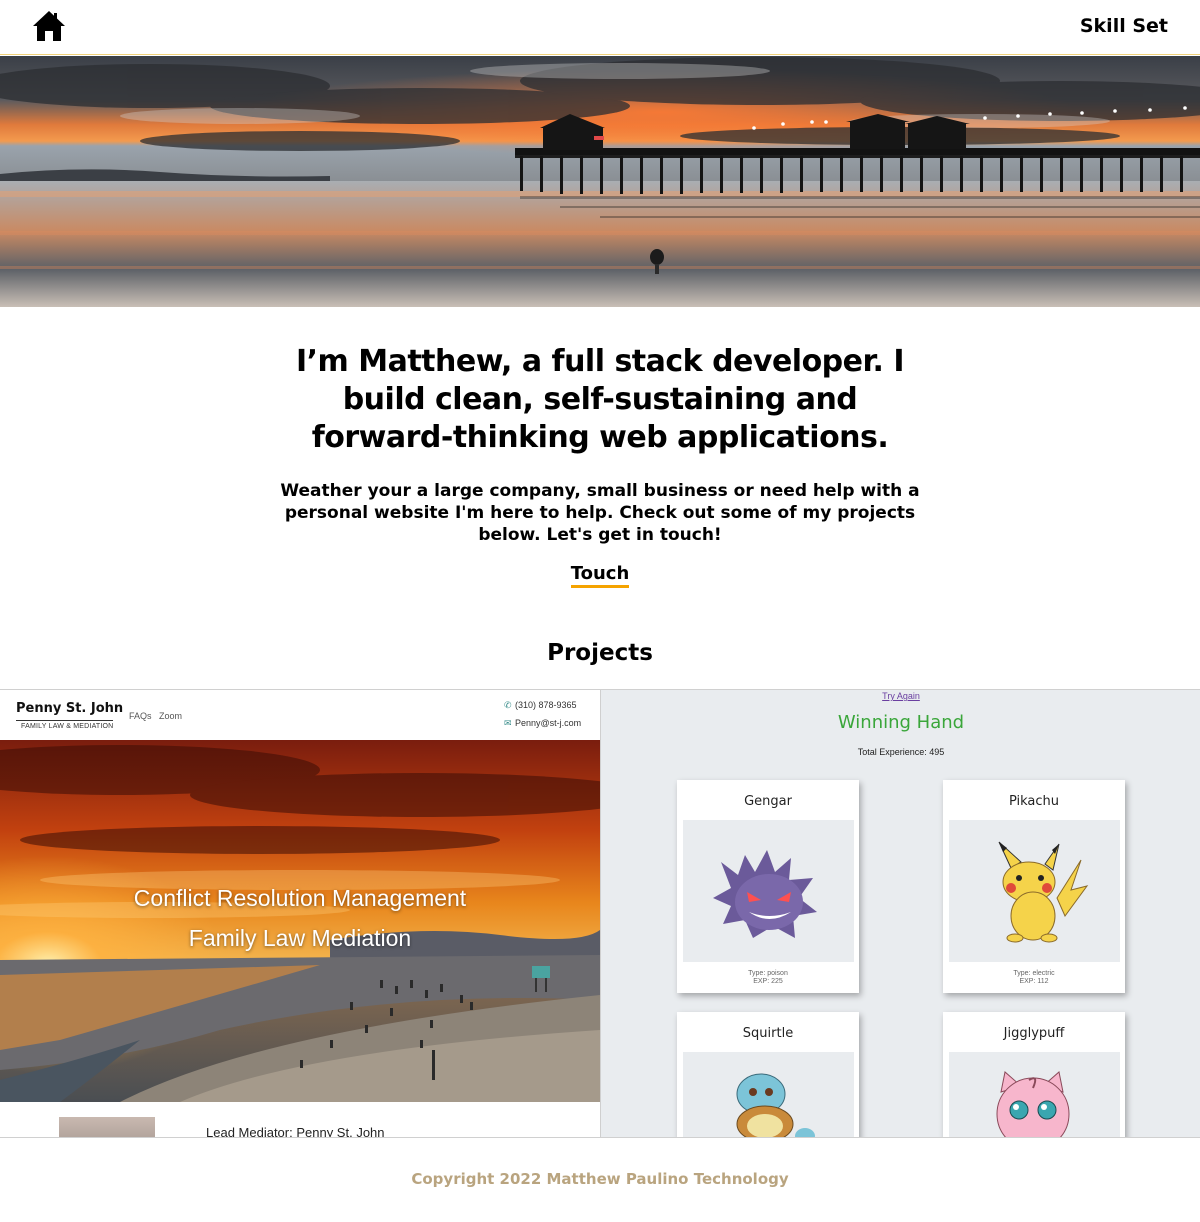 The width and height of the screenshot is (1200, 1222). Describe the element at coordinates (1034, 891) in the screenshot. I see `pikachu-image` at that location.